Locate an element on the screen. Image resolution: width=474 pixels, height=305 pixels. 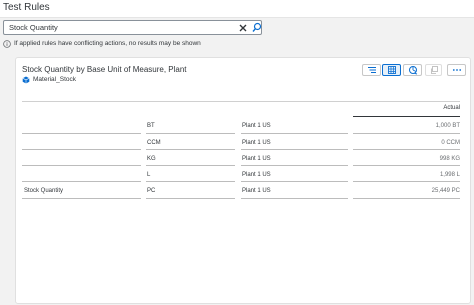
actual-value-cell: 1,000 BT is located at coordinates (447, 126).